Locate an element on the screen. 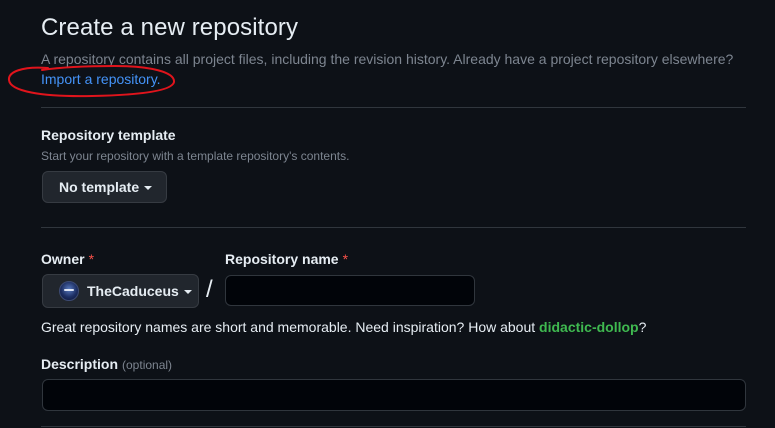 The image size is (775, 428). template-dropdown-button: No template is located at coordinates (104, 187).